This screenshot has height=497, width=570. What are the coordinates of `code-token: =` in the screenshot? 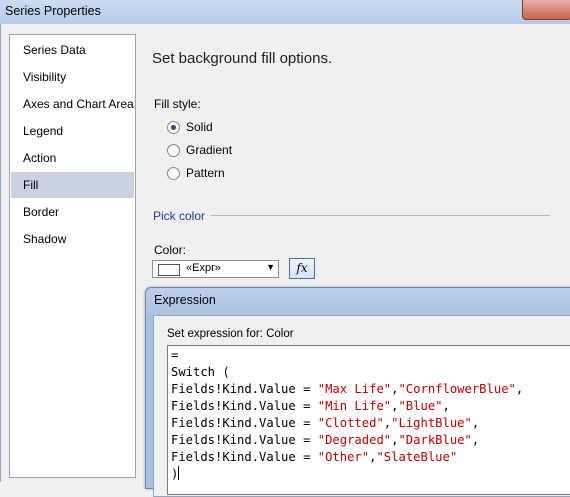 It's located at (175, 355).